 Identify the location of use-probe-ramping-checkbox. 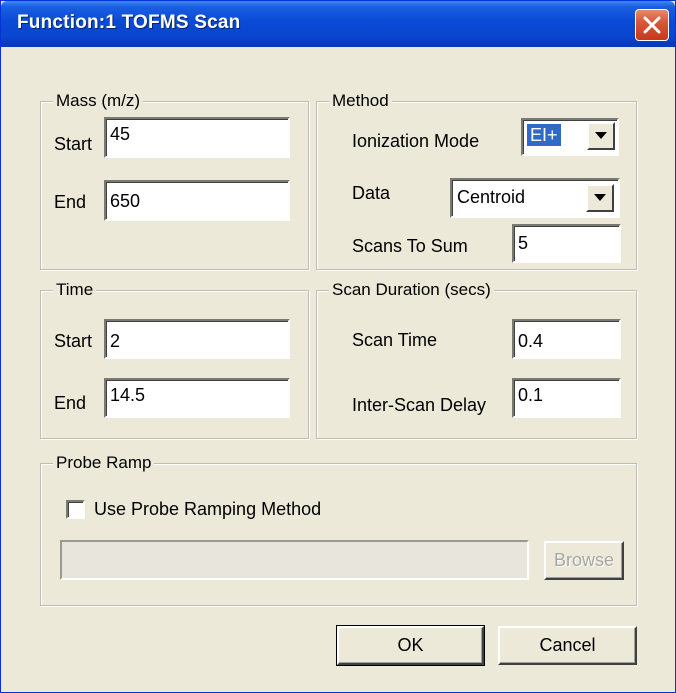
(75, 509).